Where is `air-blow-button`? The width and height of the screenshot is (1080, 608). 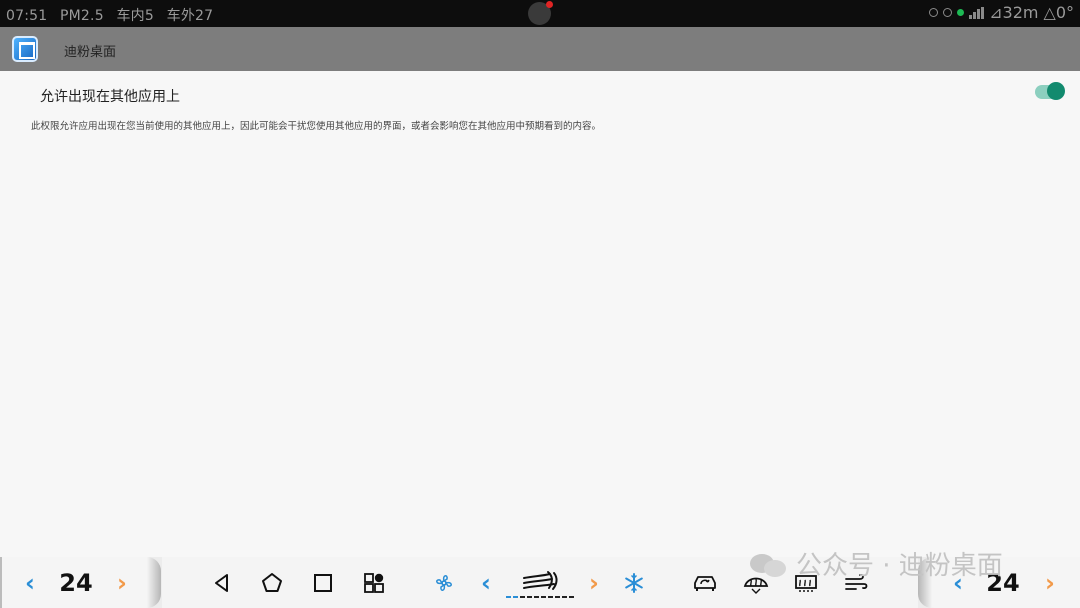
air-blow-button is located at coordinates (856, 582).